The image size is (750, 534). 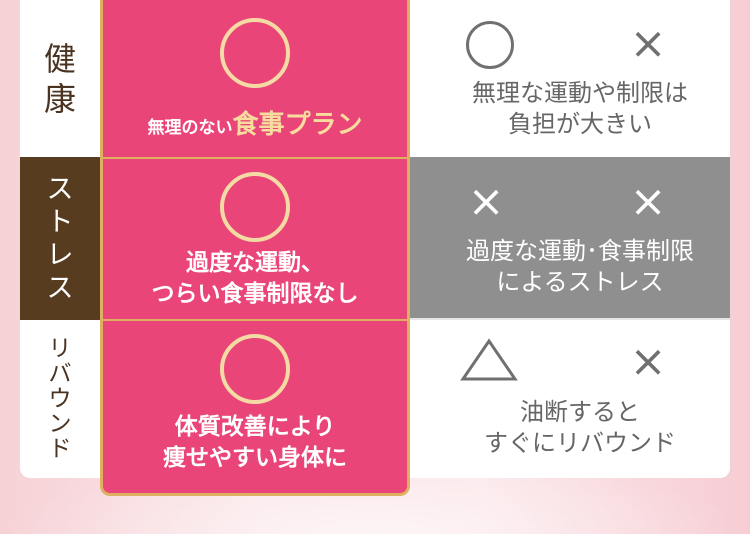 I want to click on row-label-char: リ, so click(x=60, y=348).